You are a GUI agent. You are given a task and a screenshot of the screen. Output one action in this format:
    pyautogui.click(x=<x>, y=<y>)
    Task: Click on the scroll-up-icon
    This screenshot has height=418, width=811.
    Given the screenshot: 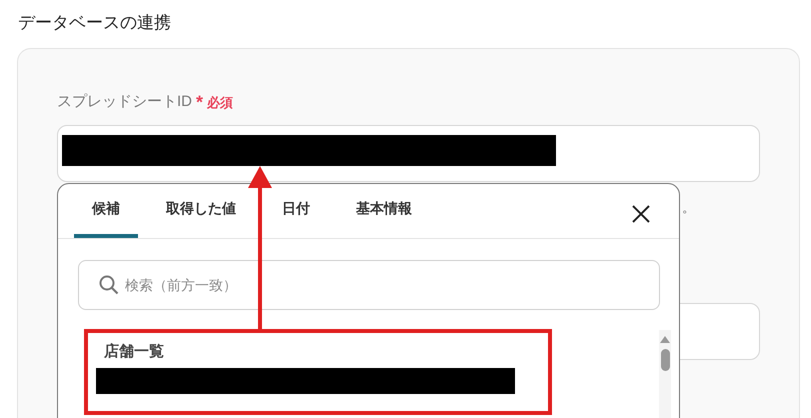 What is the action you would take?
    pyautogui.click(x=665, y=339)
    